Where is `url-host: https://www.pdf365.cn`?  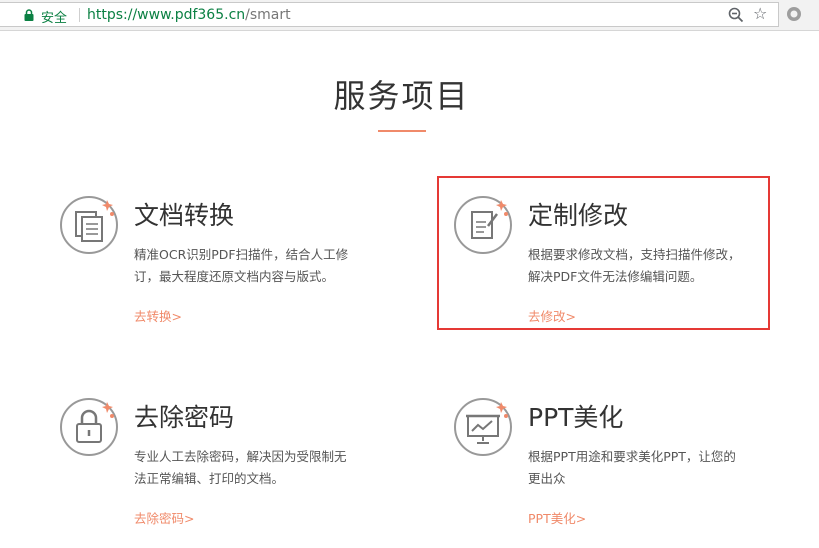
url-host: https://www.pdf365.cn is located at coordinates (166, 15).